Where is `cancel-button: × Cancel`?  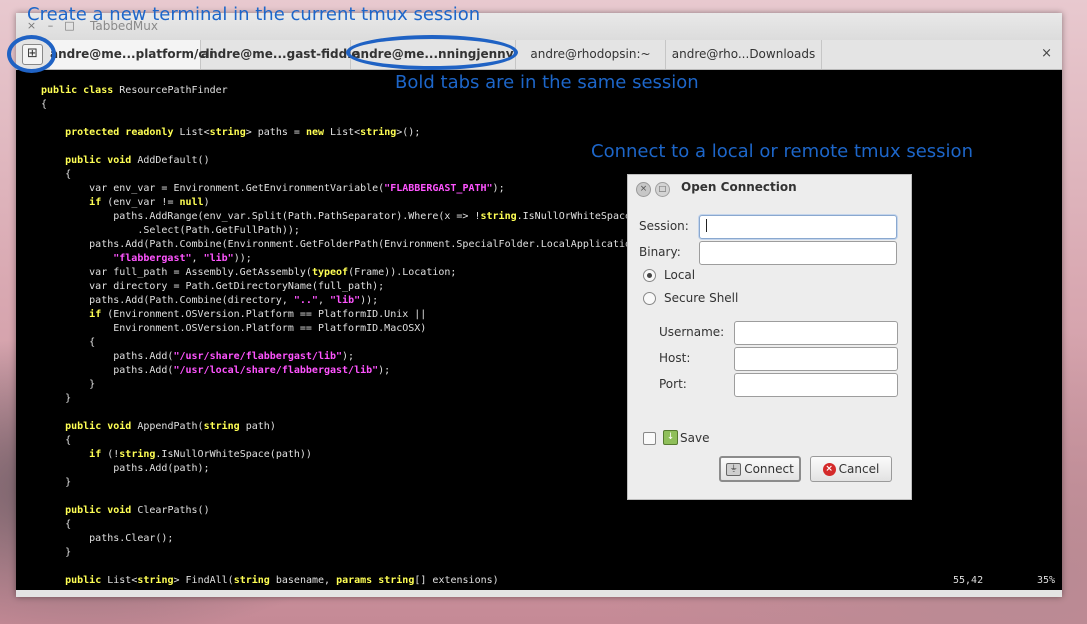 cancel-button: × Cancel is located at coordinates (851, 469).